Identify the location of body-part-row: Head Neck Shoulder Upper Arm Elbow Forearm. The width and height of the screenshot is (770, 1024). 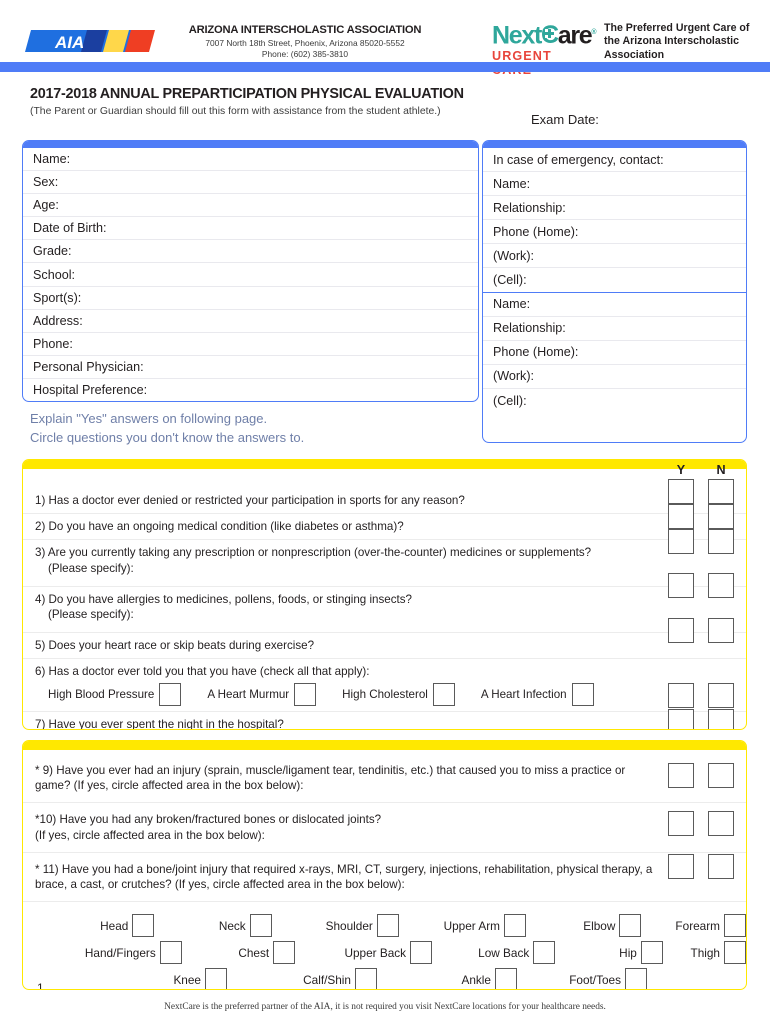
(384, 926).